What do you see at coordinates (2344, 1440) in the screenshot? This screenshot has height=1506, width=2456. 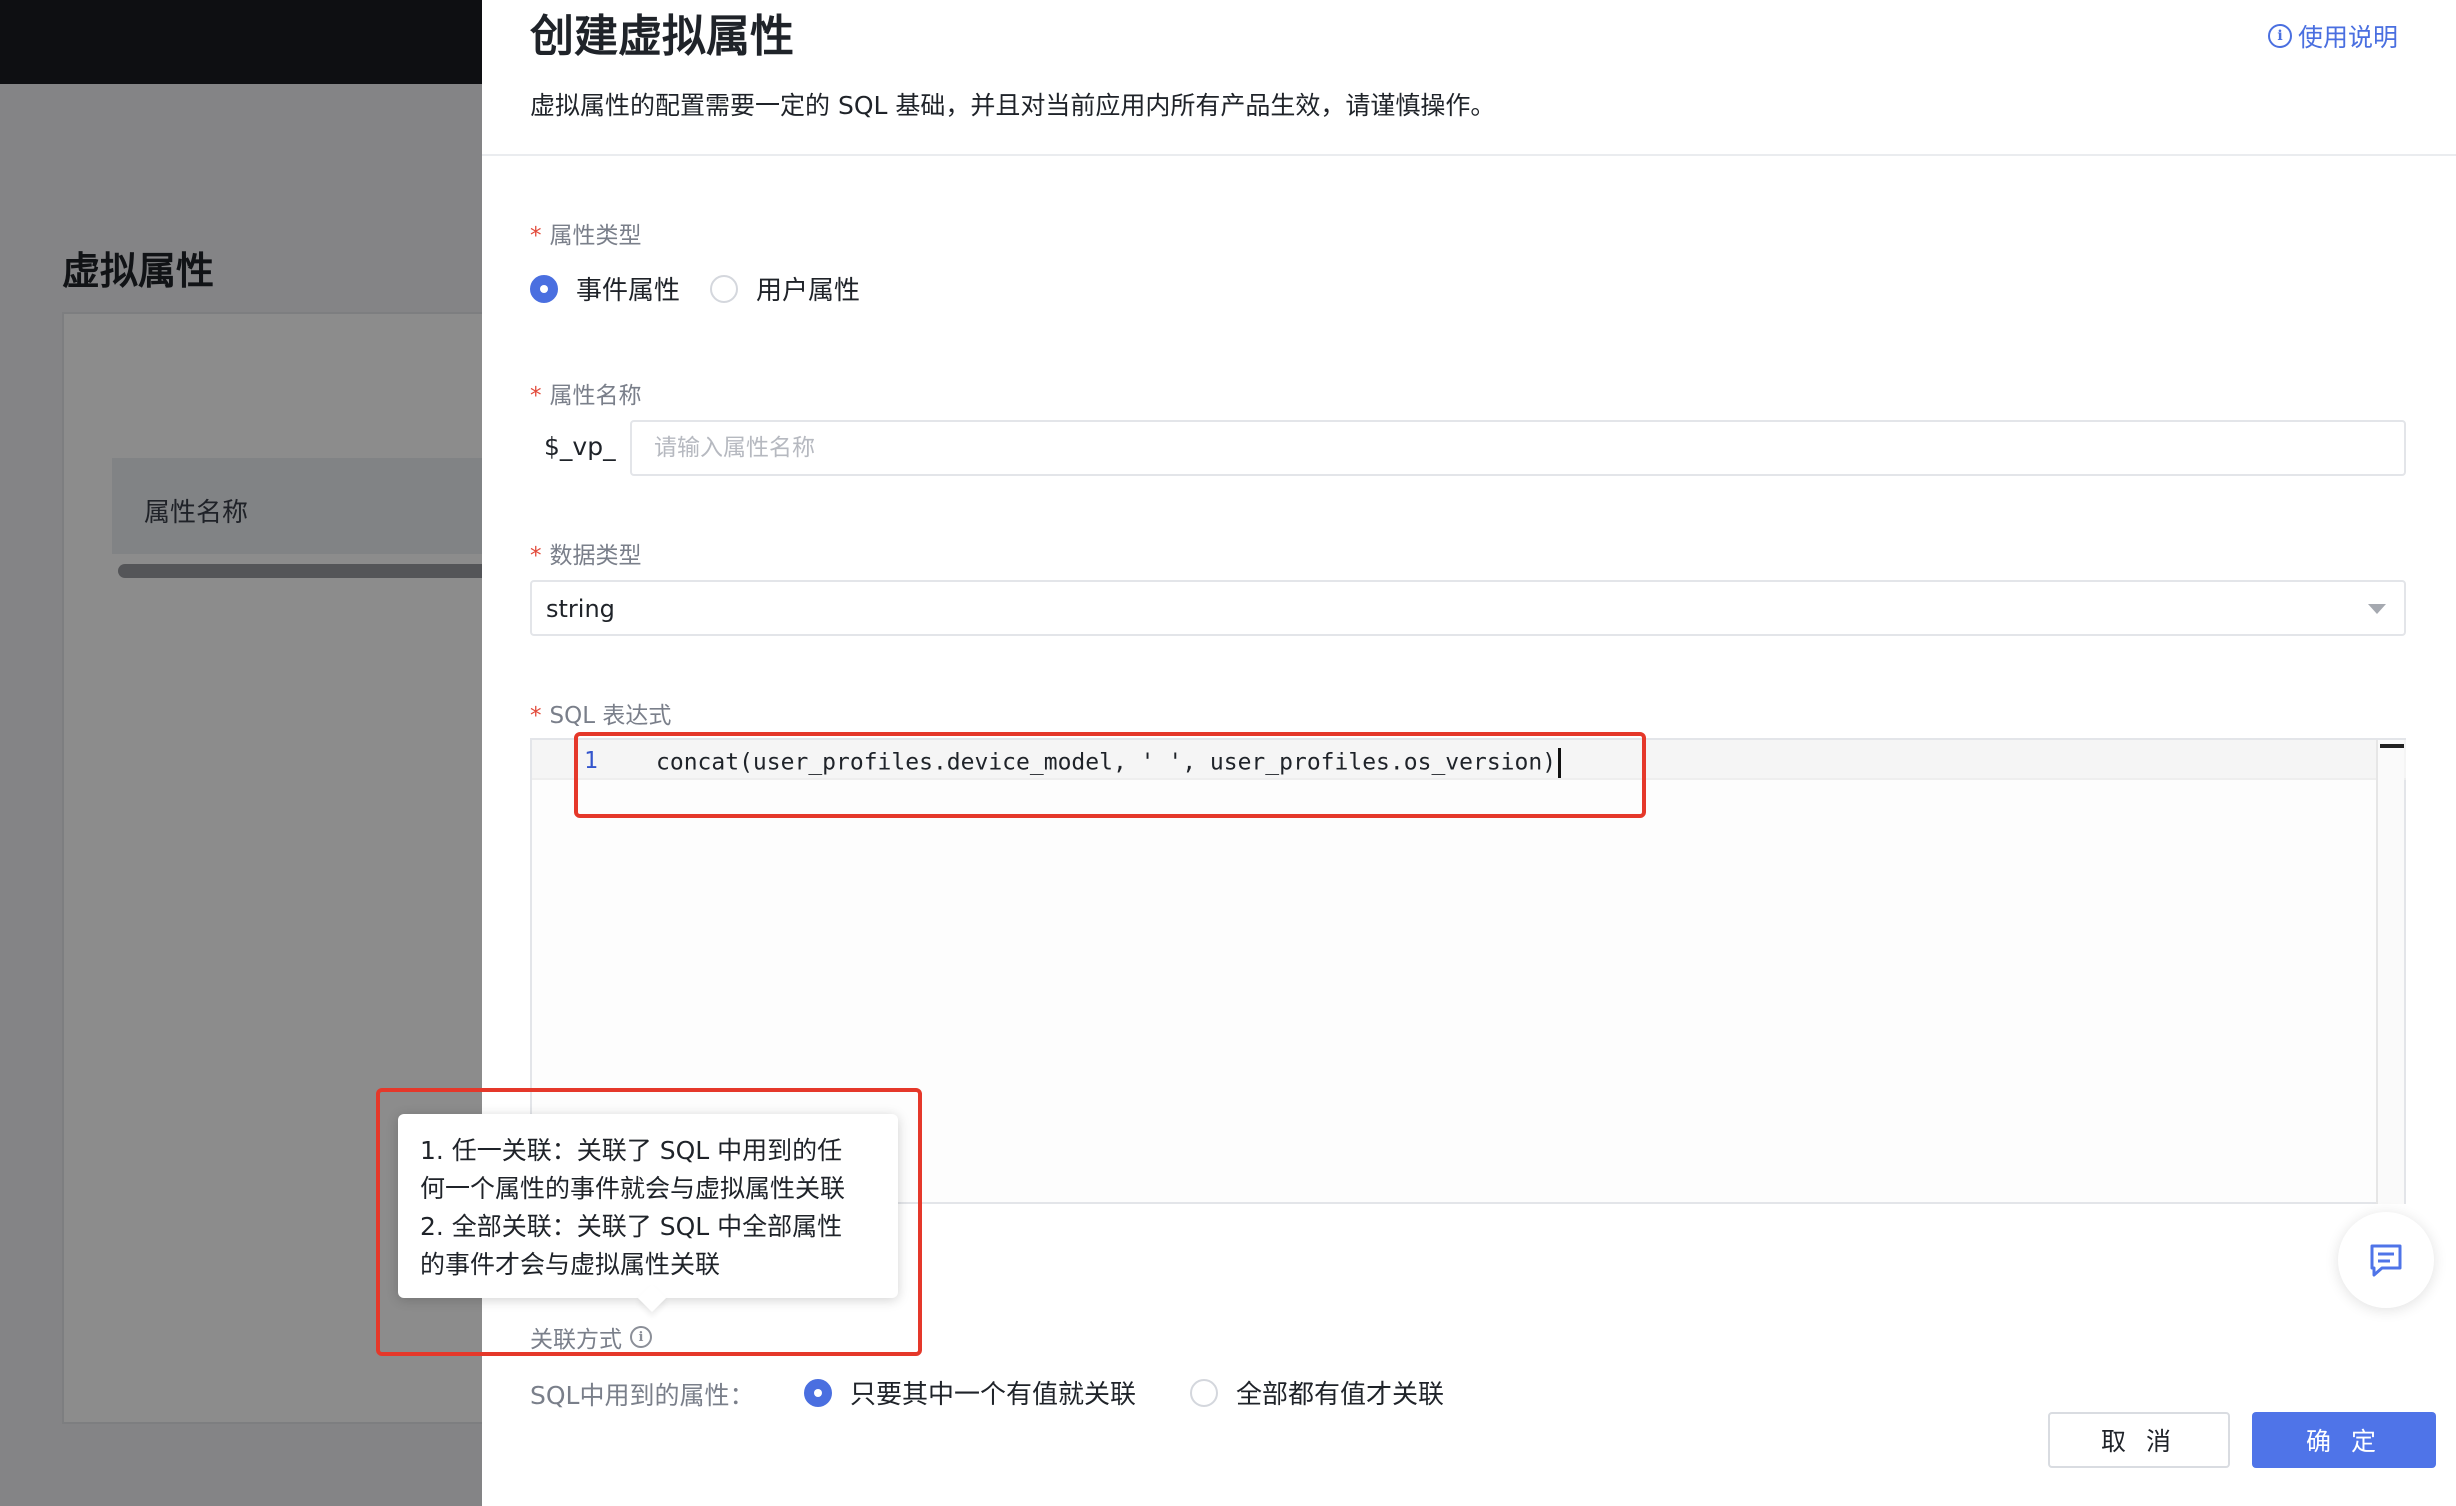 I see `confirm-button: 确 定` at bounding box center [2344, 1440].